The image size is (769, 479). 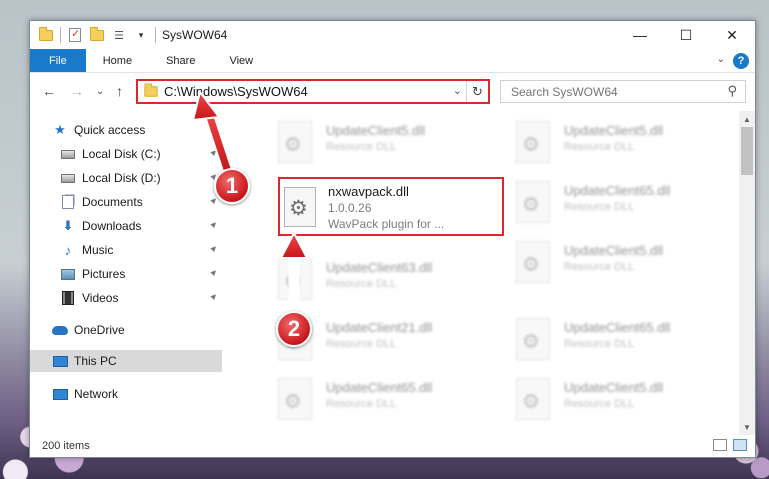 I want to click on download-icon: ⬇, so click(x=68, y=225).